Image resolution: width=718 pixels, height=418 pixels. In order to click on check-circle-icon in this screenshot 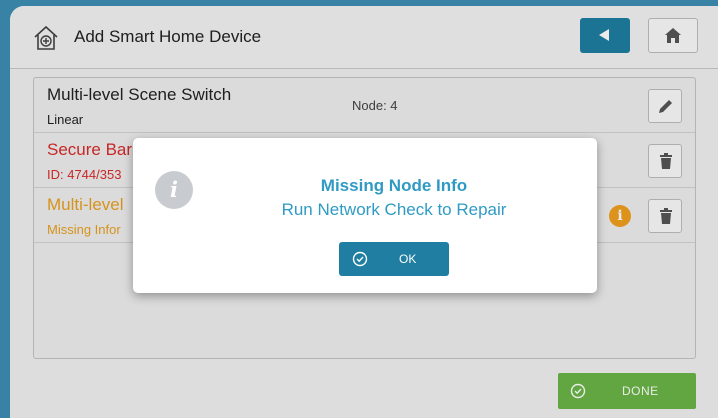, I will do `click(360, 259)`.